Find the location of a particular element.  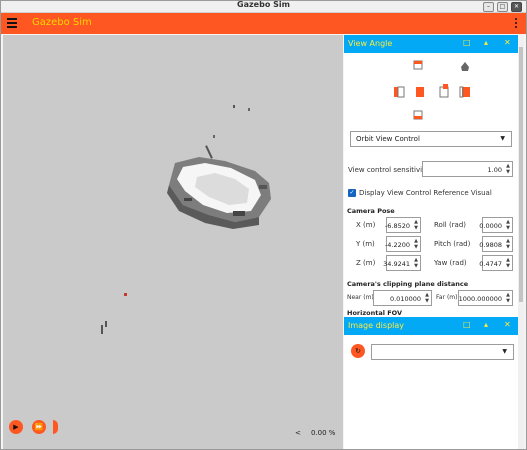

close-button: ✕ is located at coordinates (516, 7).